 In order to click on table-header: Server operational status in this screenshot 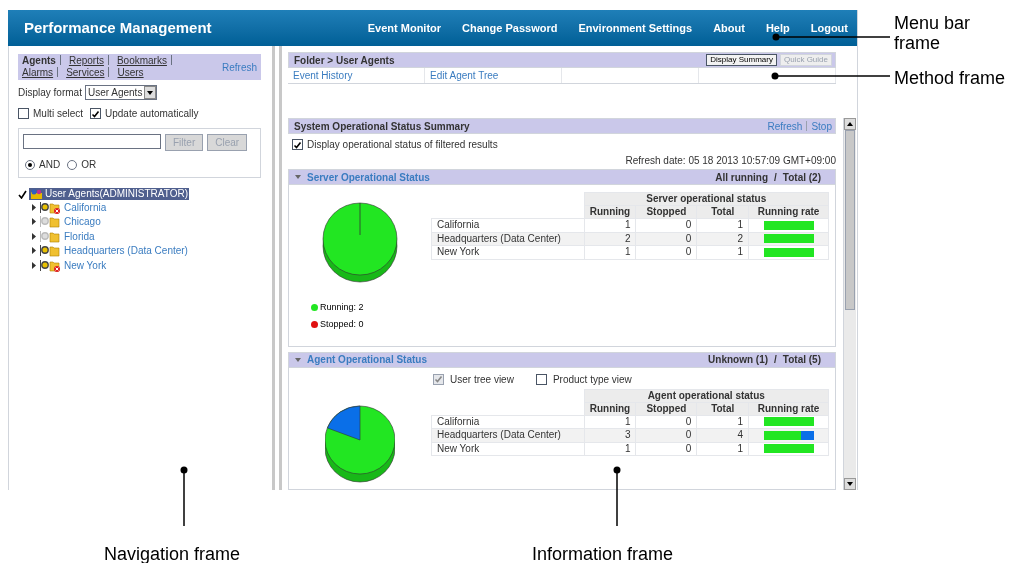, I will do `click(706, 199)`.